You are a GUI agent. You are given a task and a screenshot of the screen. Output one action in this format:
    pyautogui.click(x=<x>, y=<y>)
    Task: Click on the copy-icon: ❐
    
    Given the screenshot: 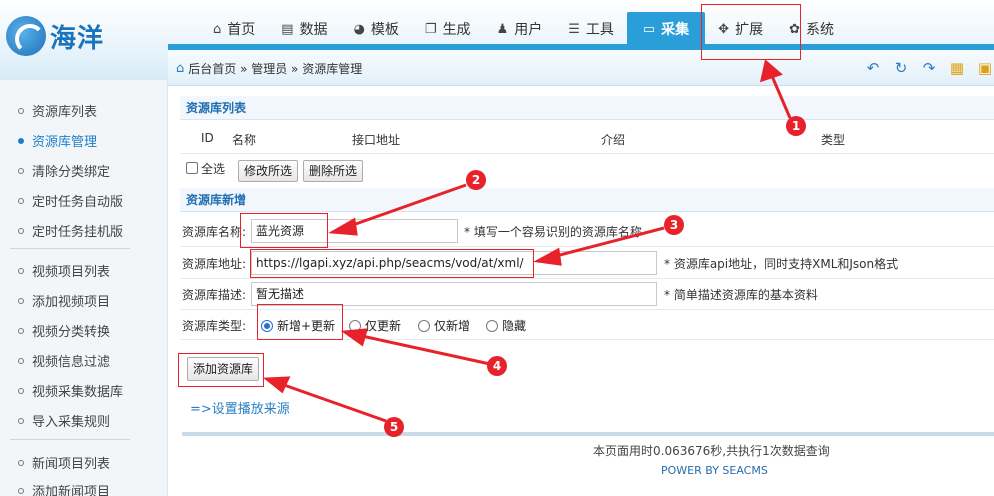 What is the action you would take?
    pyautogui.click(x=430, y=29)
    